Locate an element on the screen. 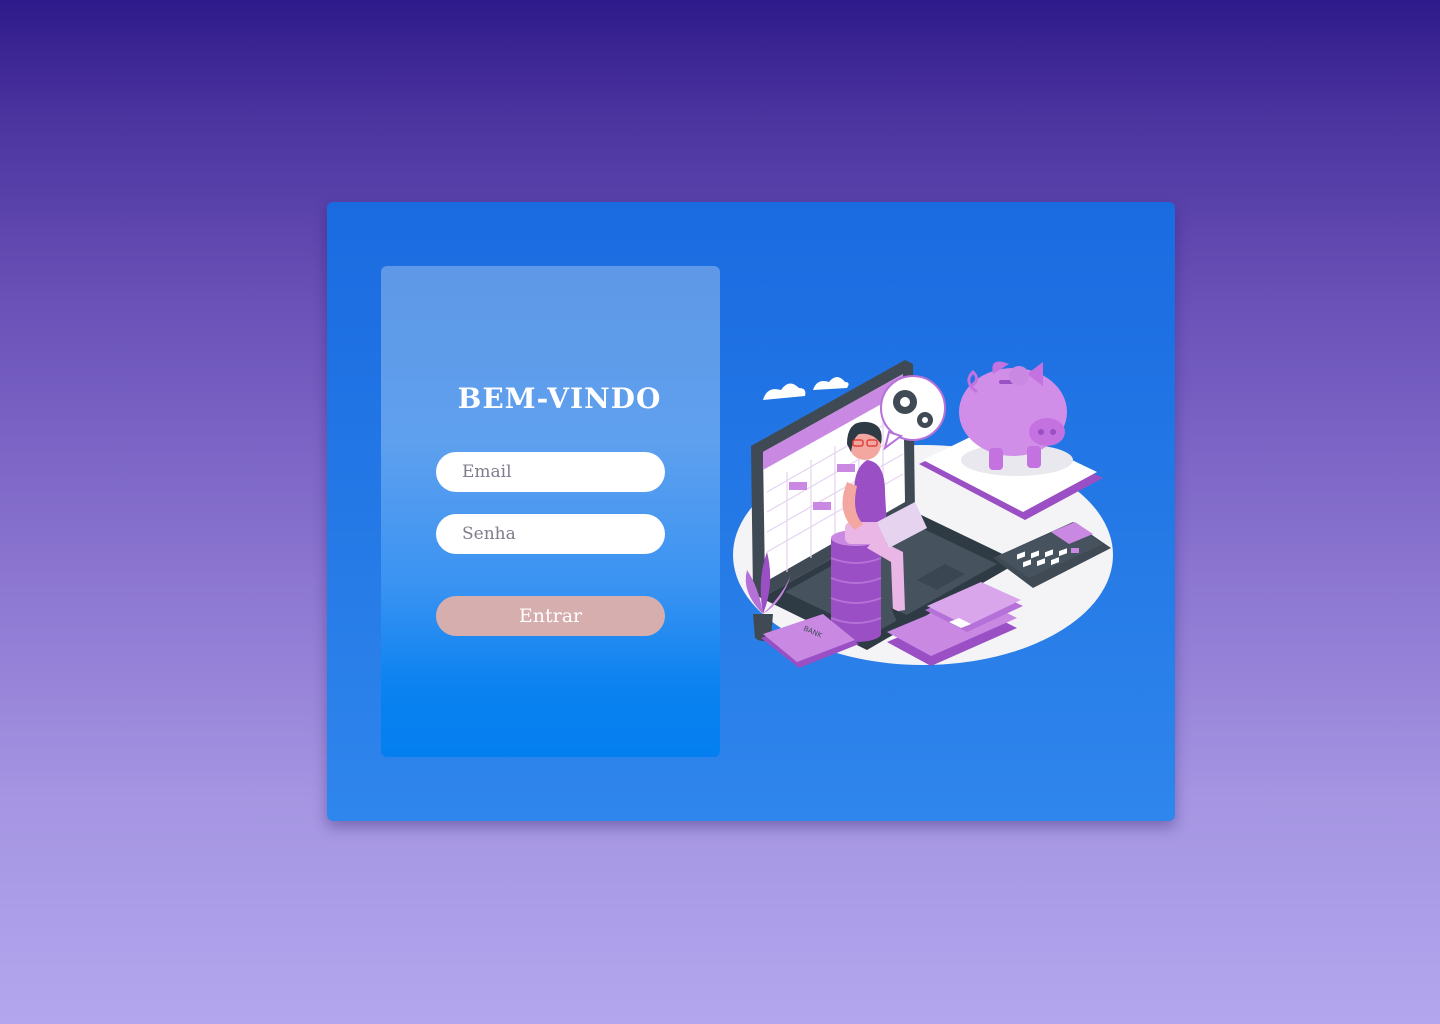 This screenshot has width=1440, height=1024. cloud-icon is located at coordinates (806, 388).